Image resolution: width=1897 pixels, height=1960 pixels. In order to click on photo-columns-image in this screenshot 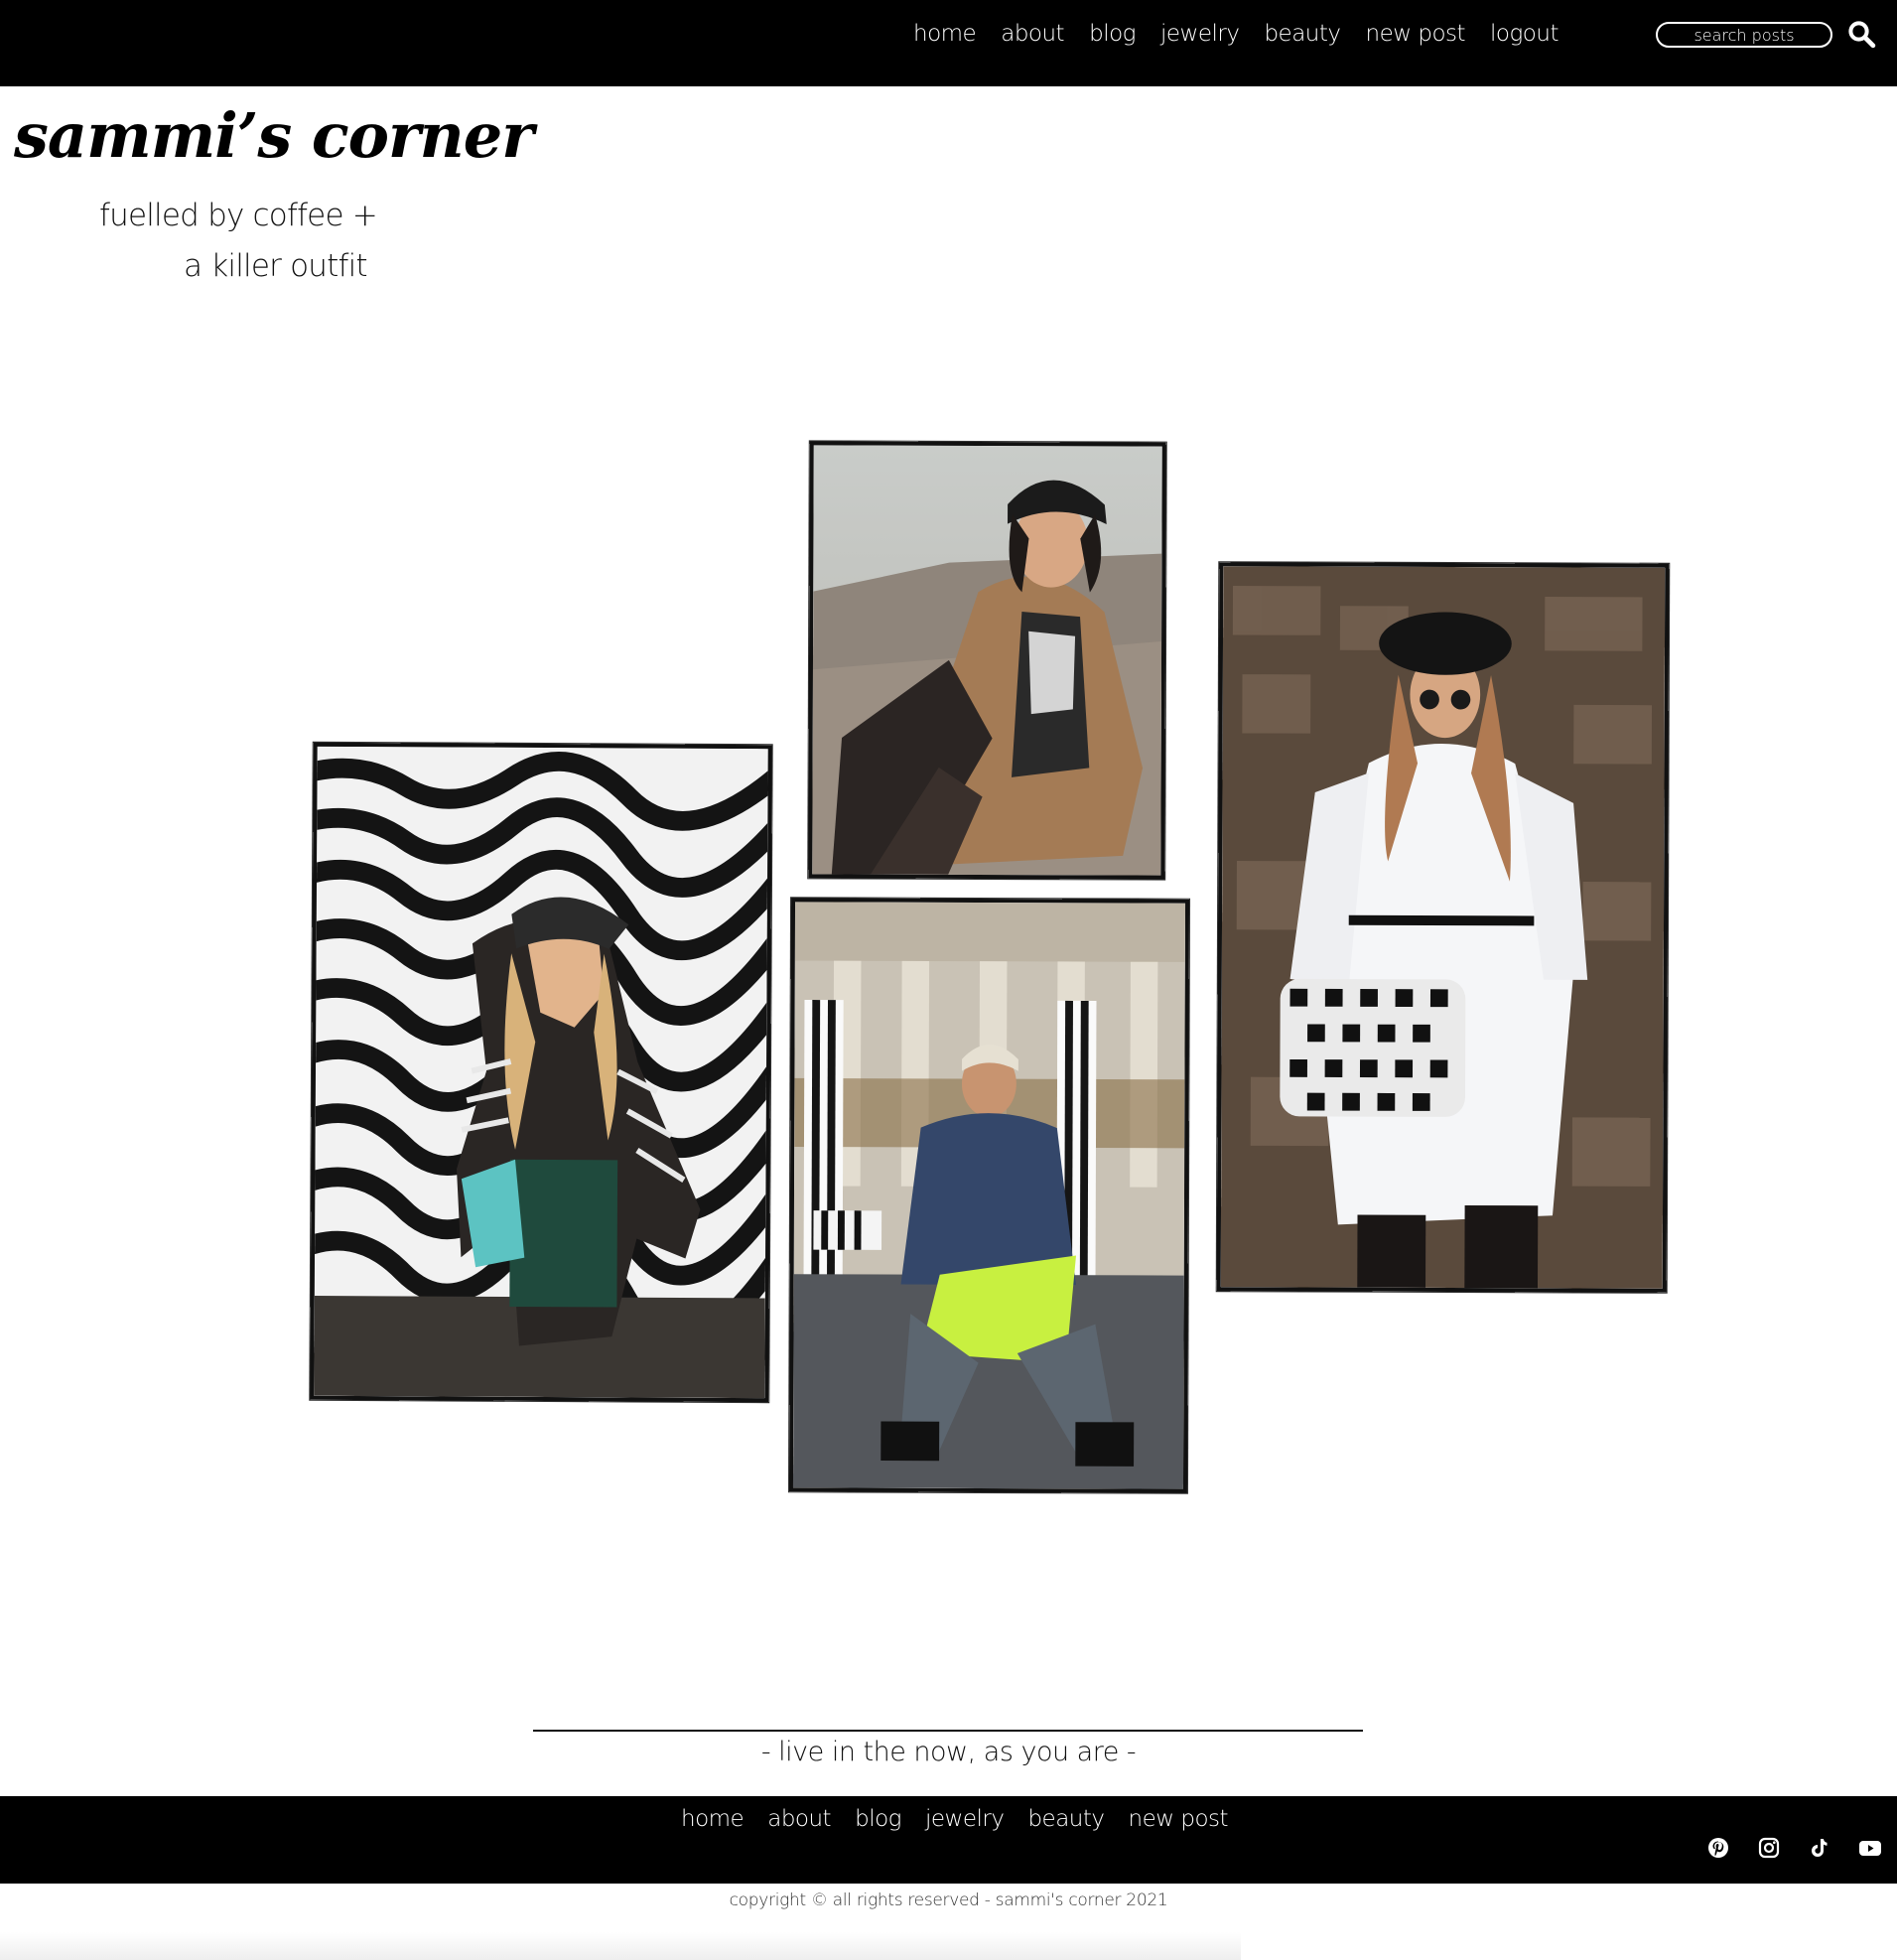, I will do `click(989, 1195)`.